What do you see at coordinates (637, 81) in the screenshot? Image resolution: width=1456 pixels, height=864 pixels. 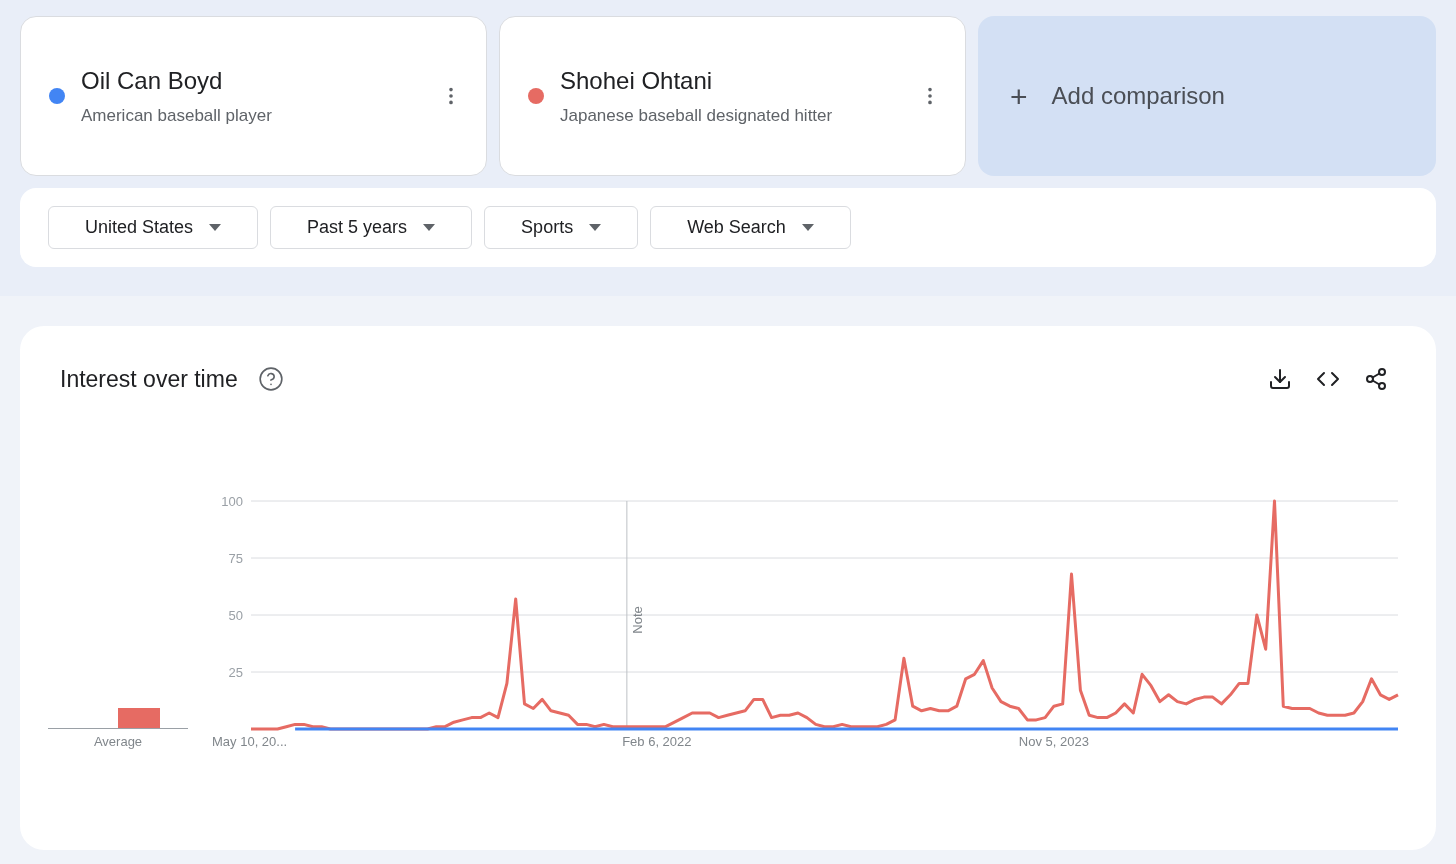 I see `term-name: Shohei Ohtani` at bounding box center [637, 81].